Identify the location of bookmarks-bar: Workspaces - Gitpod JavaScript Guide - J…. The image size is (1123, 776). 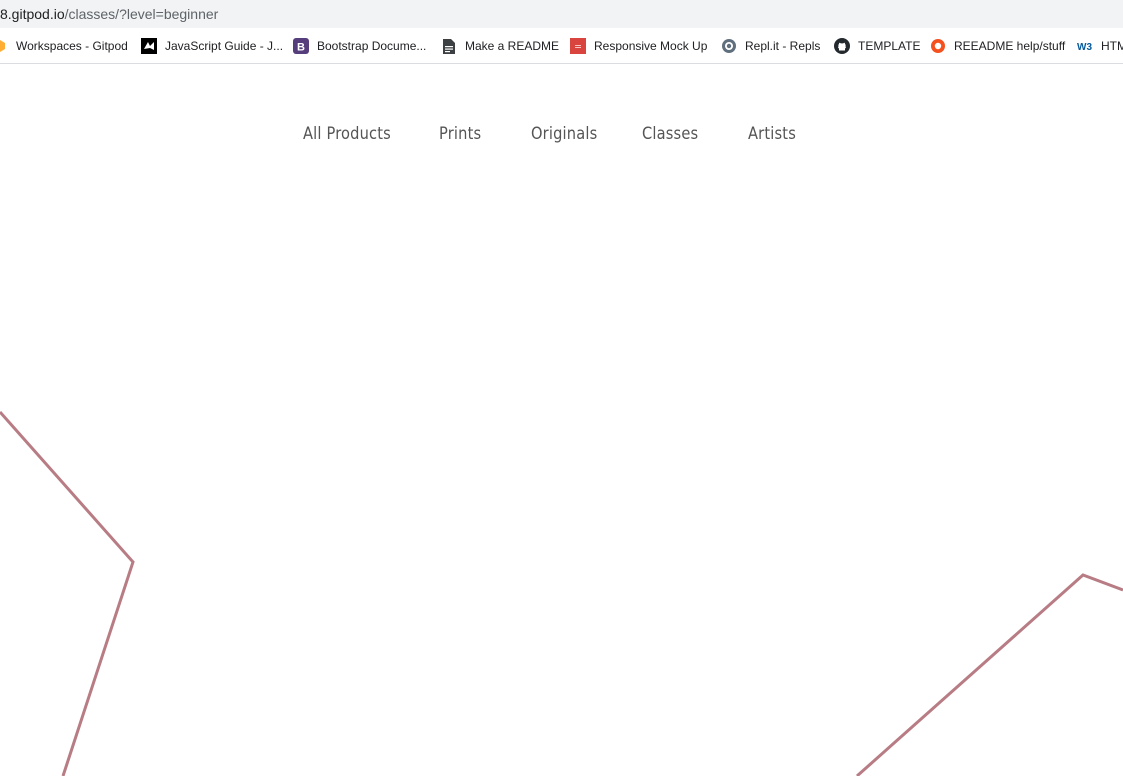
(561, 46).